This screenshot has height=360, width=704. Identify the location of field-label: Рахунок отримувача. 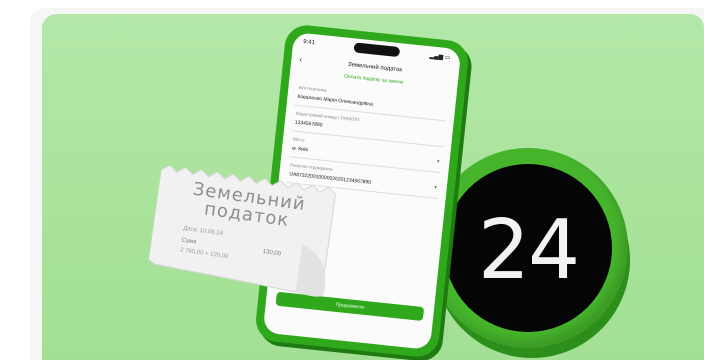
(311, 167).